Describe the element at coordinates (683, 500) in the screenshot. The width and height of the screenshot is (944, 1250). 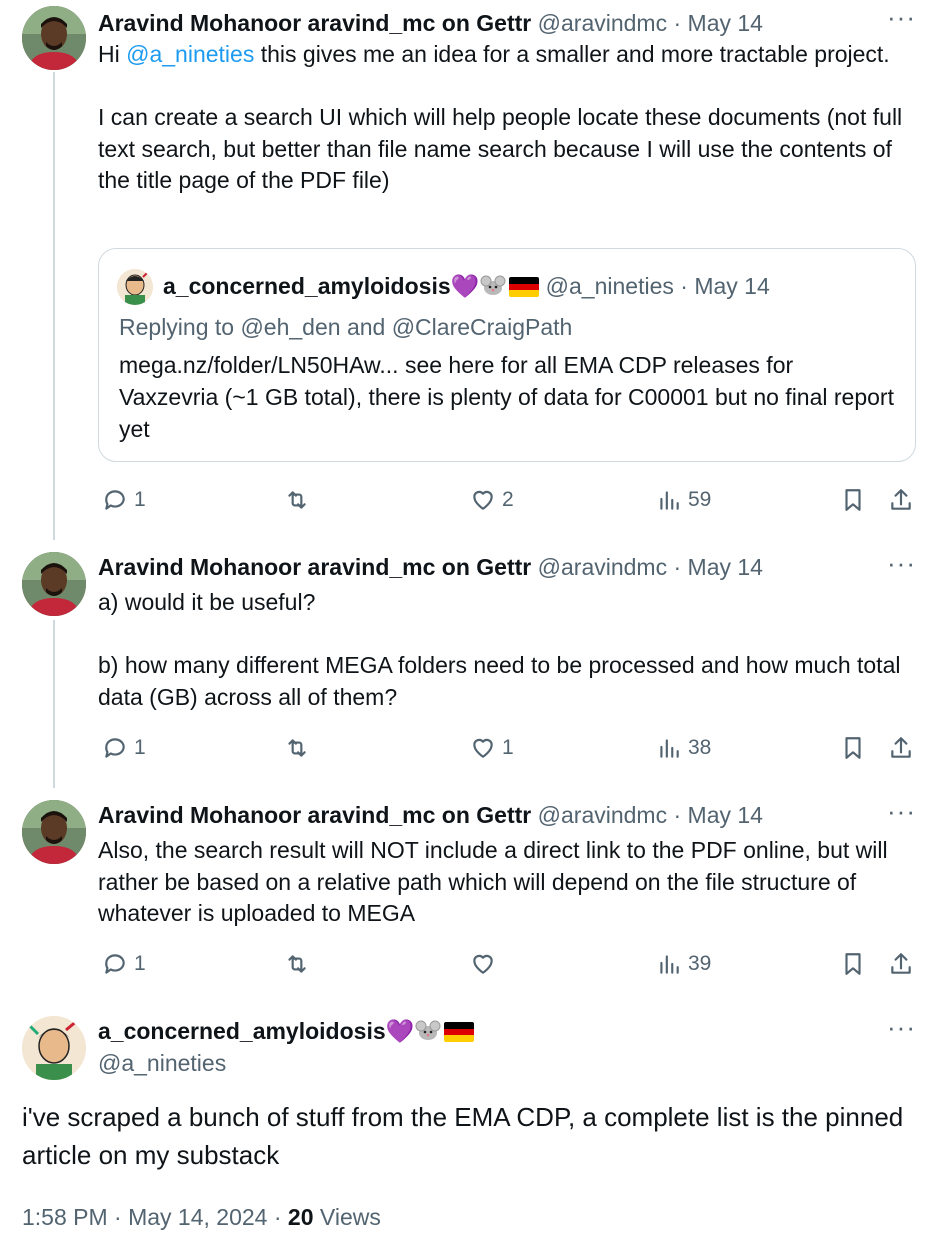
I see `views-button: 59` at that location.